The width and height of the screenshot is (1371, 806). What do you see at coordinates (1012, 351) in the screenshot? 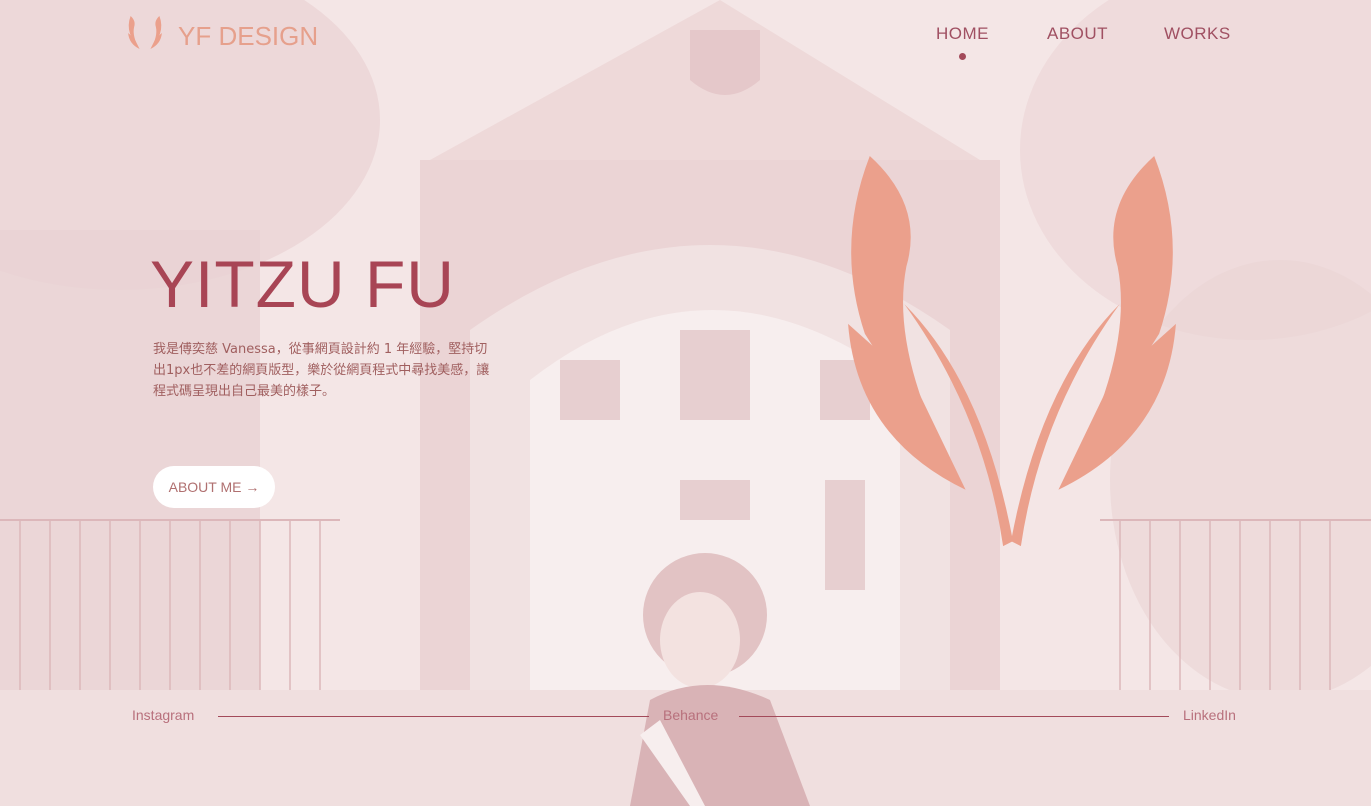
I see `large-fox-ears-logo-icon` at bounding box center [1012, 351].